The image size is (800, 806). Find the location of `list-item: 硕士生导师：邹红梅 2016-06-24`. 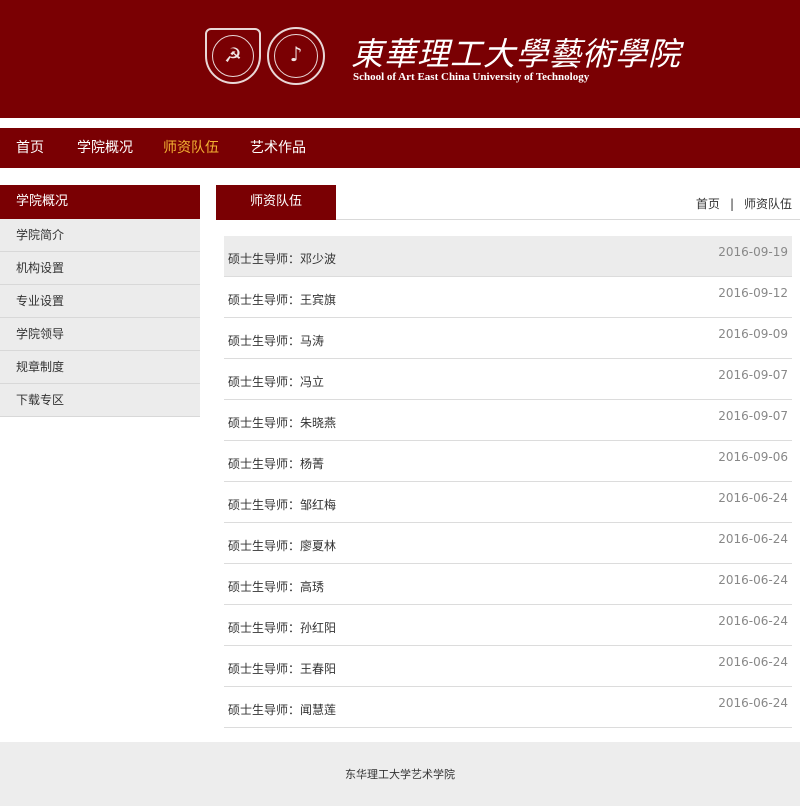

list-item: 硕士生导师：邹红梅 2016-06-24 is located at coordinates (508, 502).